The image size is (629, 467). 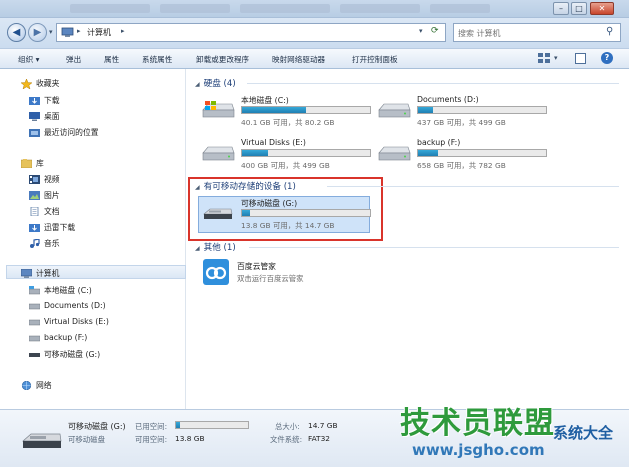 What do you see at coordinates (37, 32) in the screenshot?
I see `forward-button: ▶` at bounding box center [37, 32].